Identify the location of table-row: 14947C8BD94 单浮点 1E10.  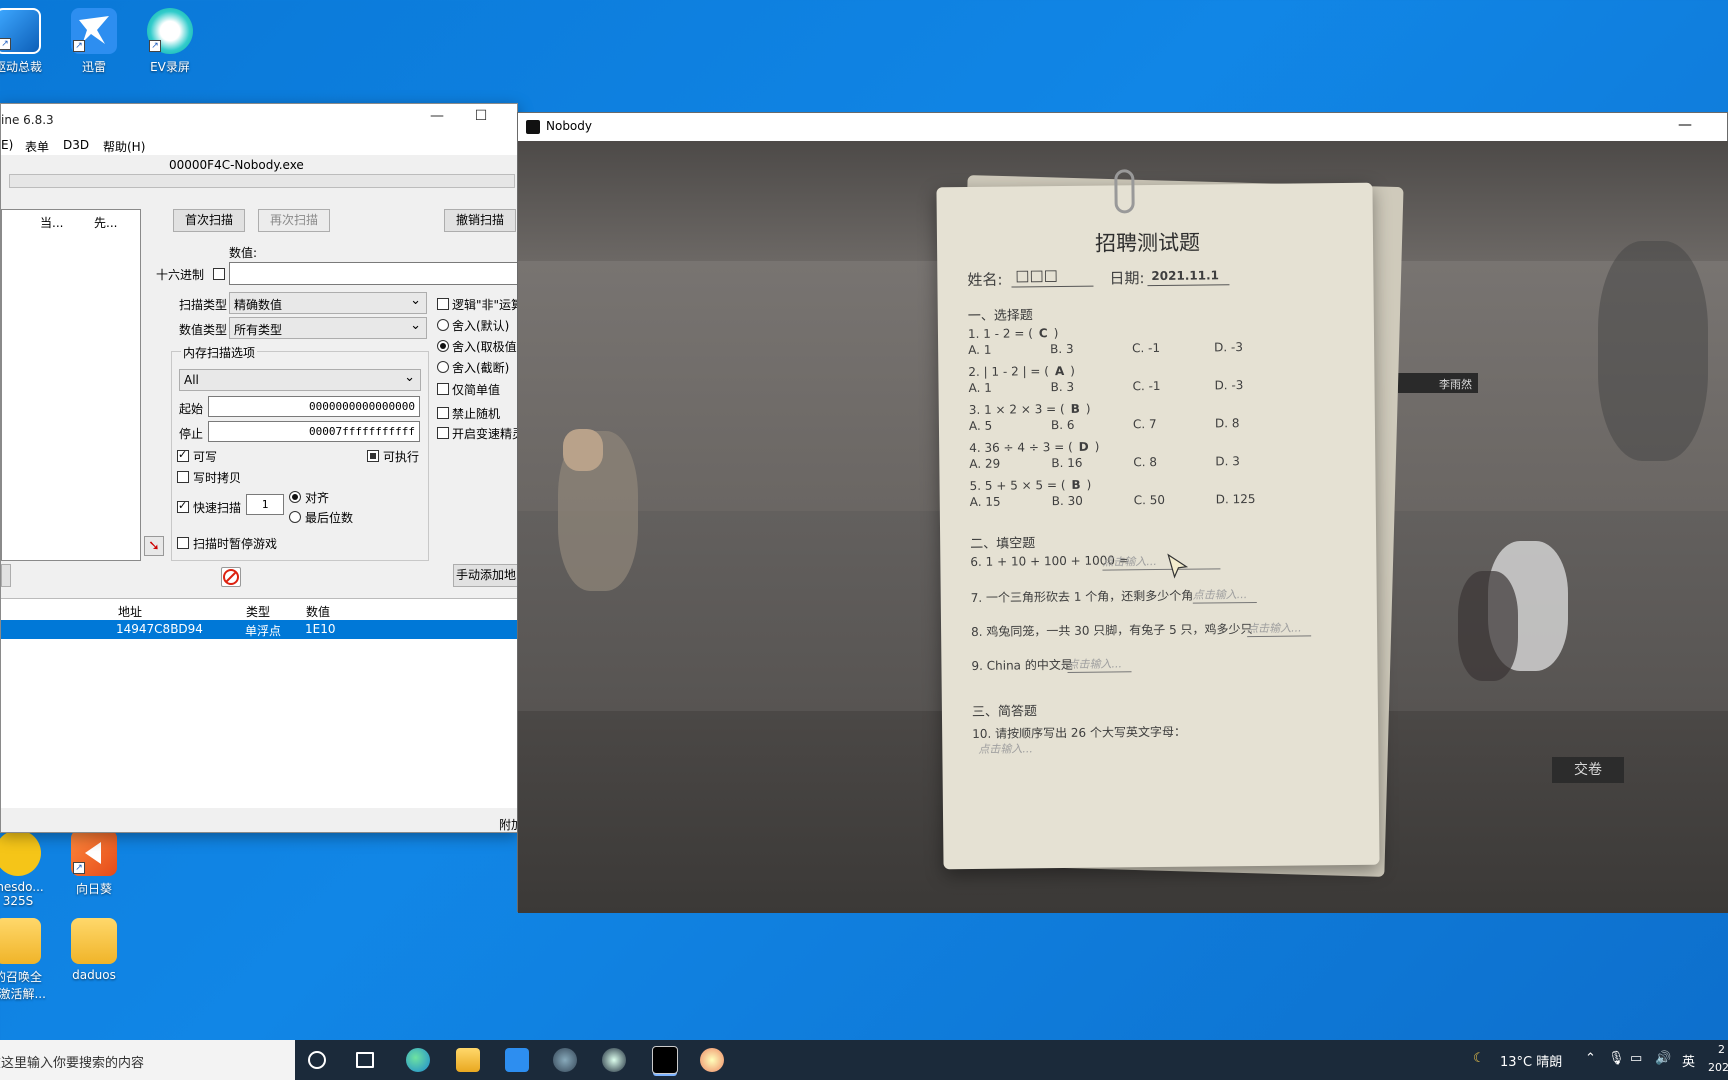
(260, 629).